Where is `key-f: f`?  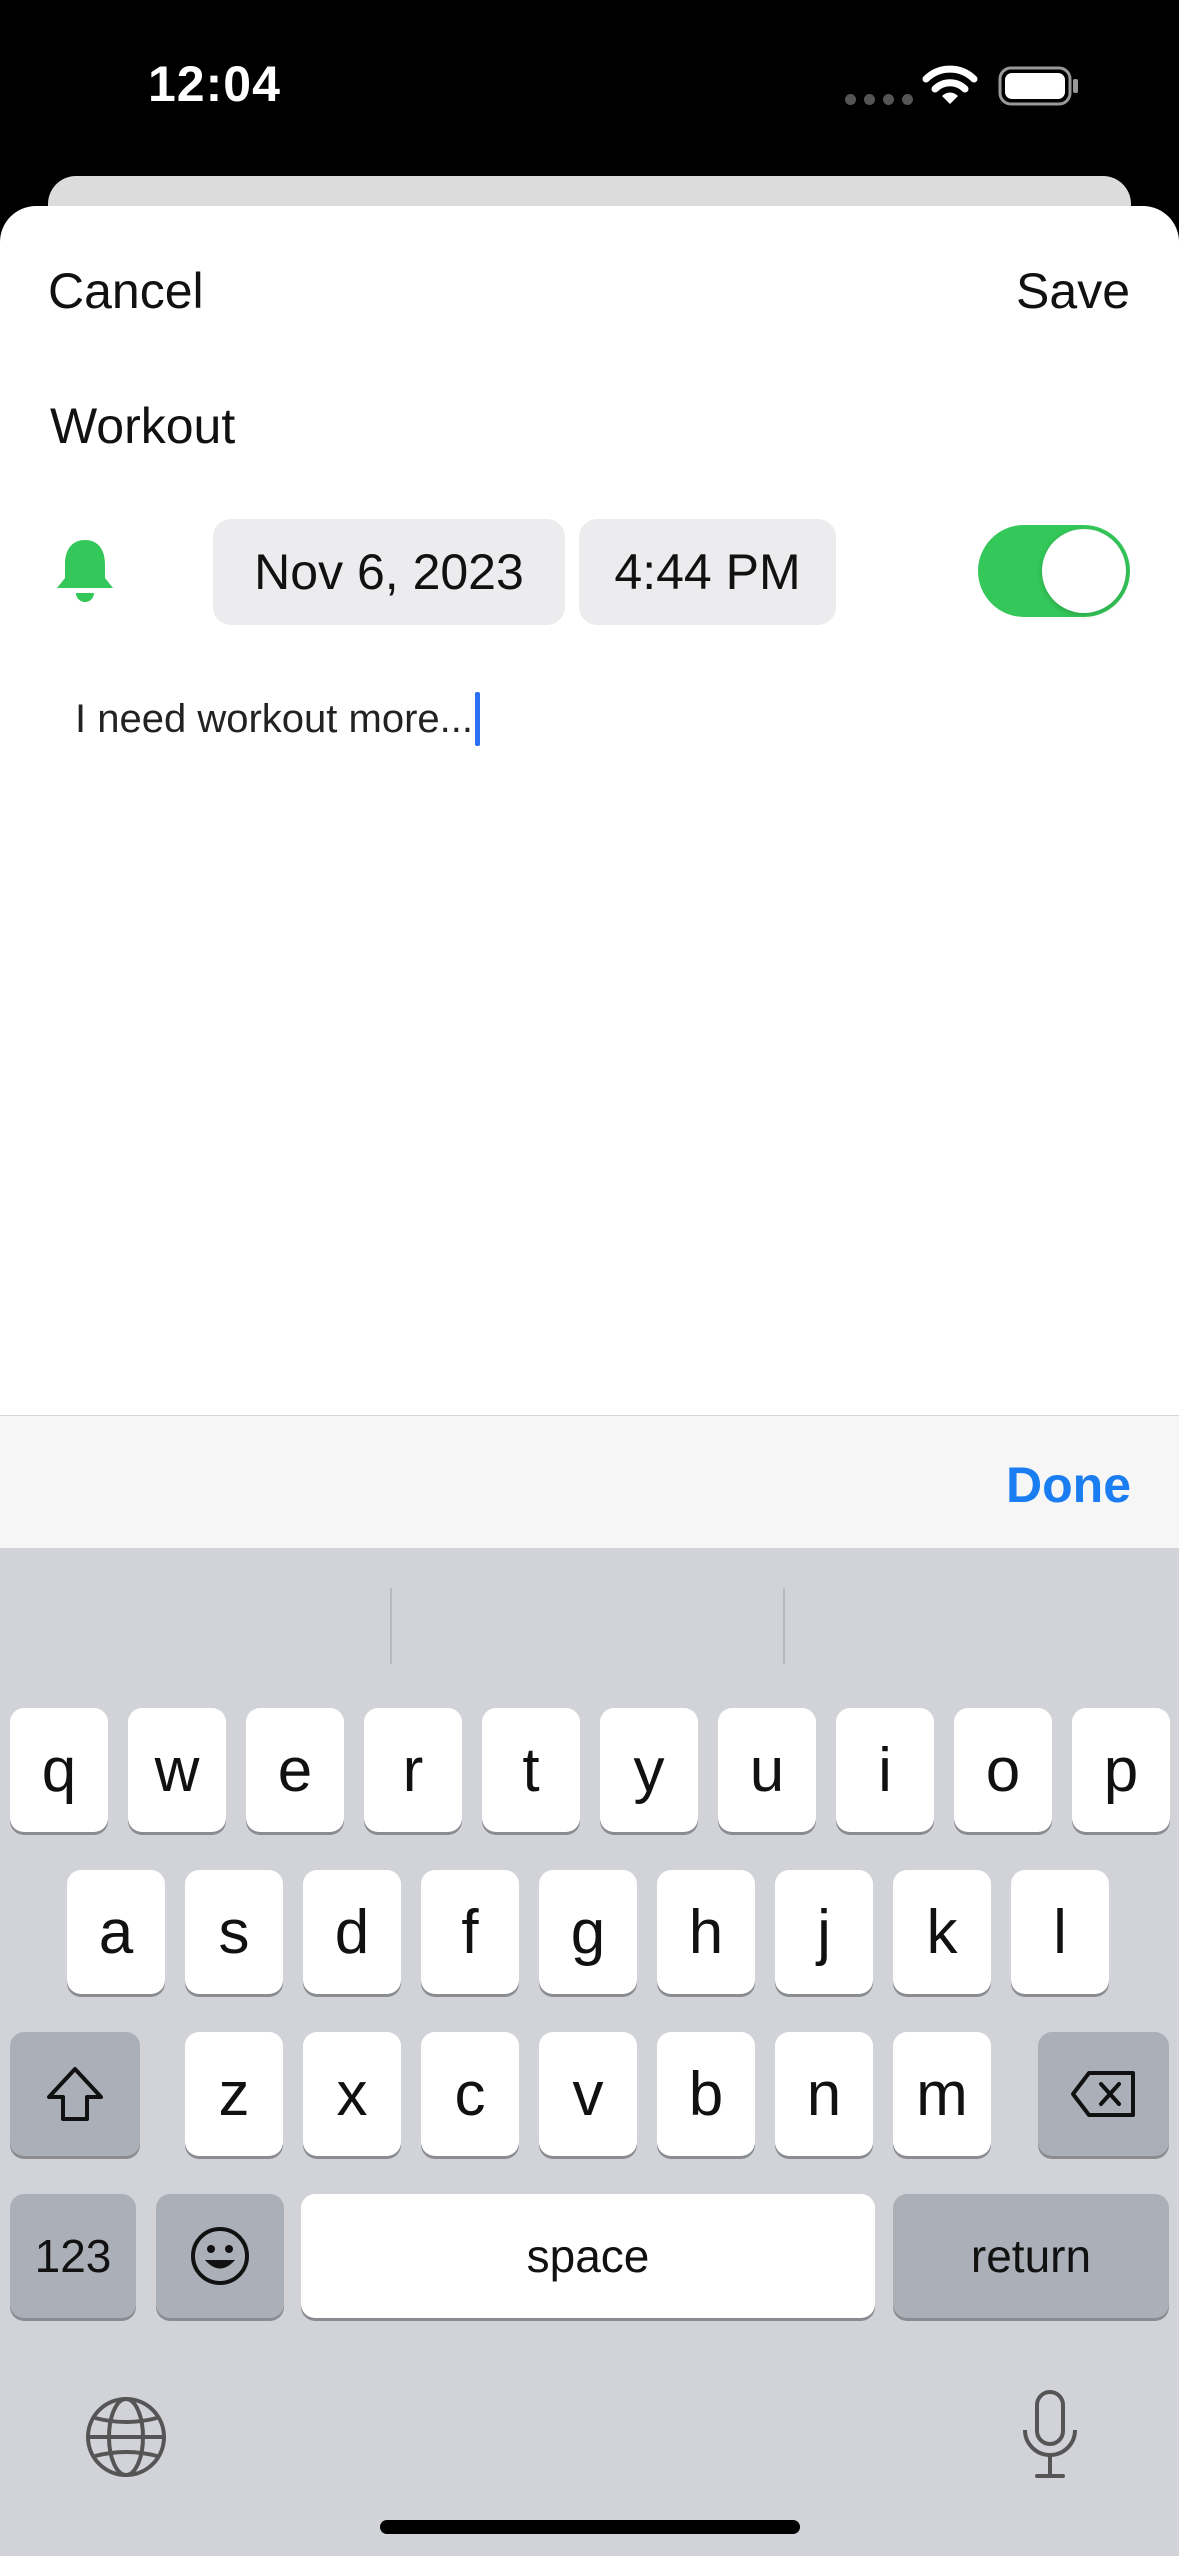
key-f: f is located at coordinates (470, 1932).